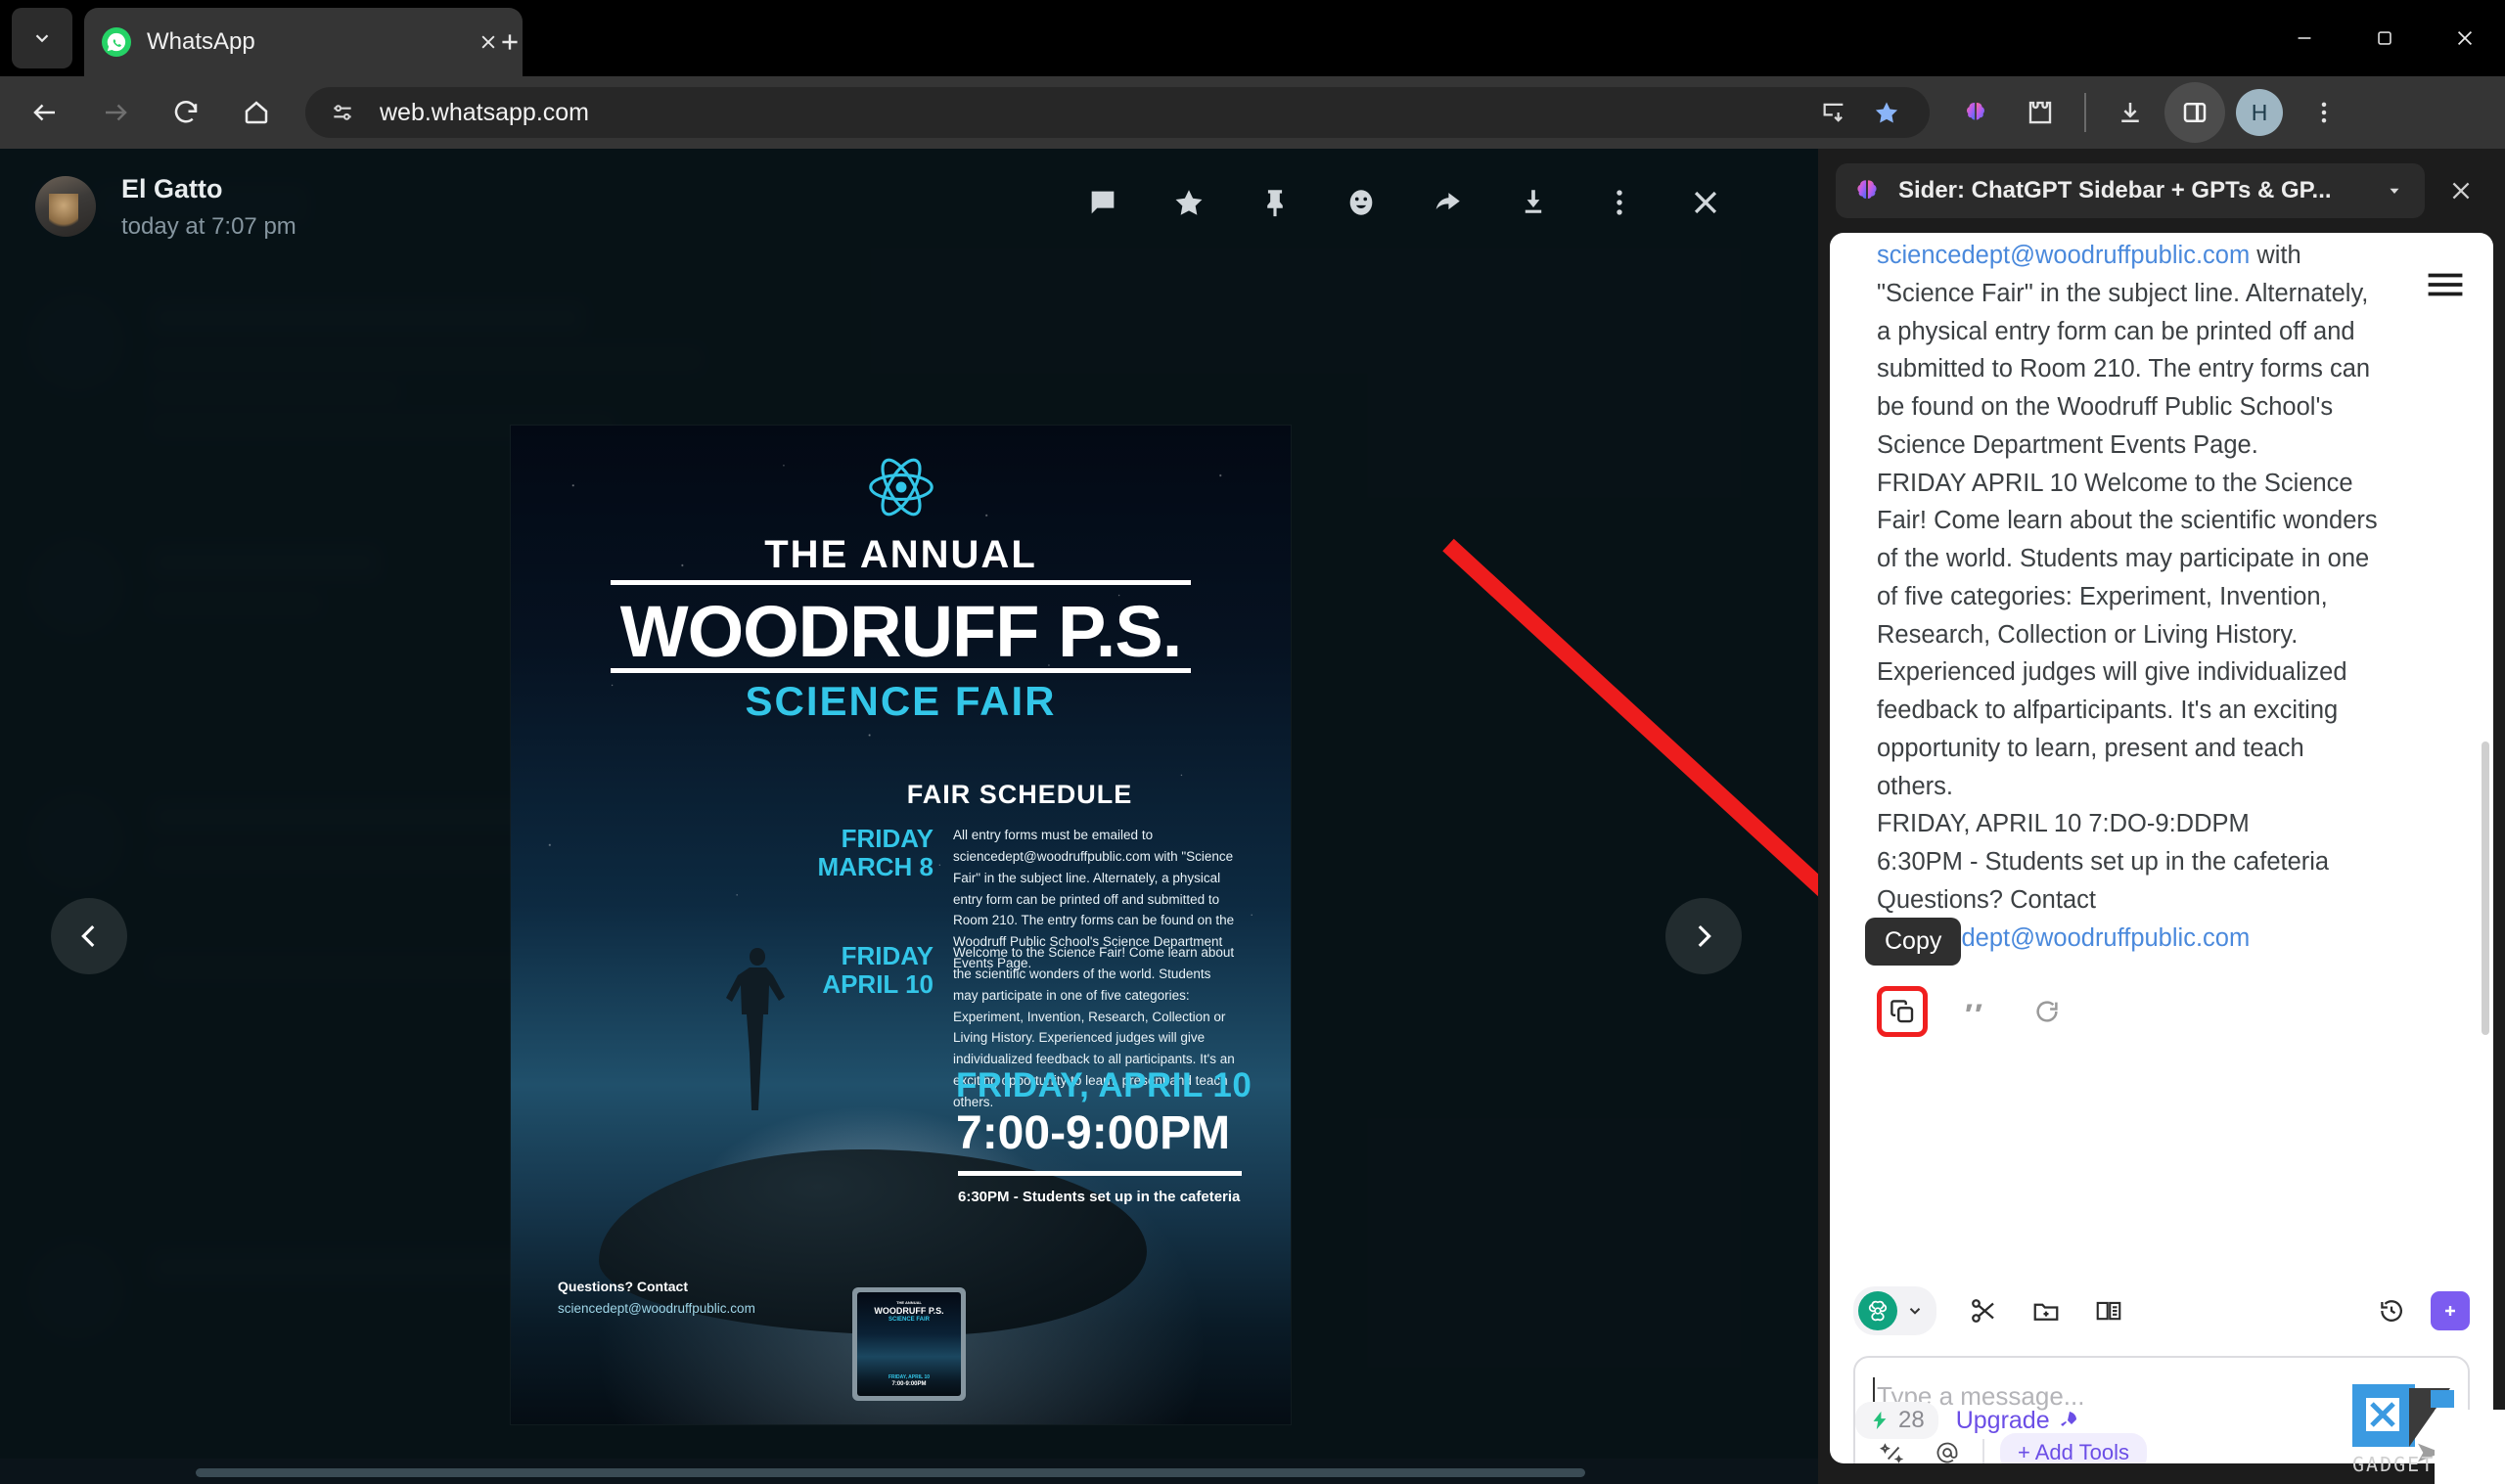  What do you see at coordinates (2394, 190) in the screenshot?
I see `sider-dropdown-button` at bounding box center [2394, 190].